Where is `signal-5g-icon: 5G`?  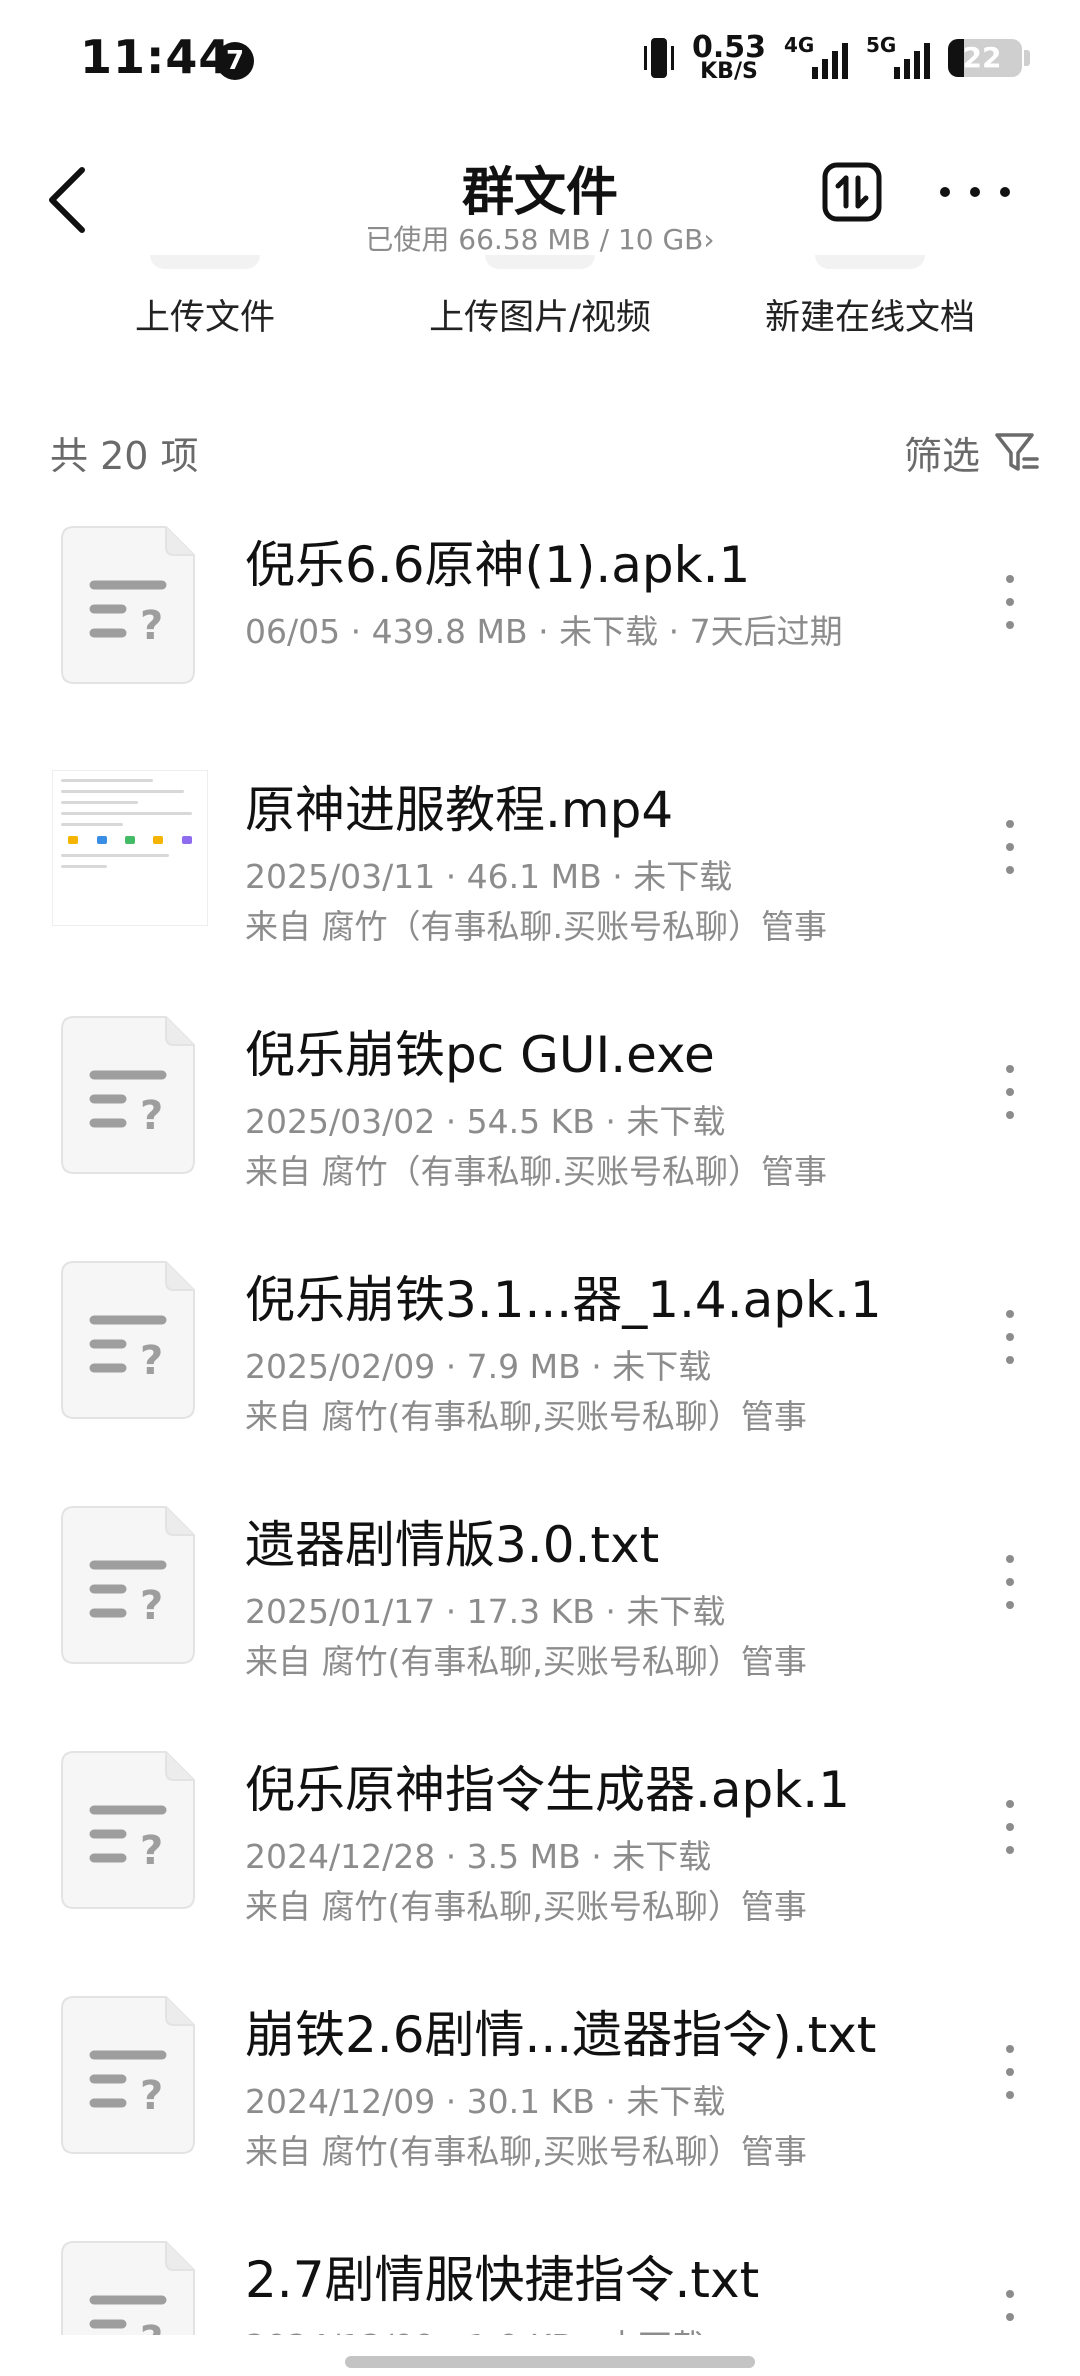
signal-5g-icon: 5G is located at coordinates (898, 57).